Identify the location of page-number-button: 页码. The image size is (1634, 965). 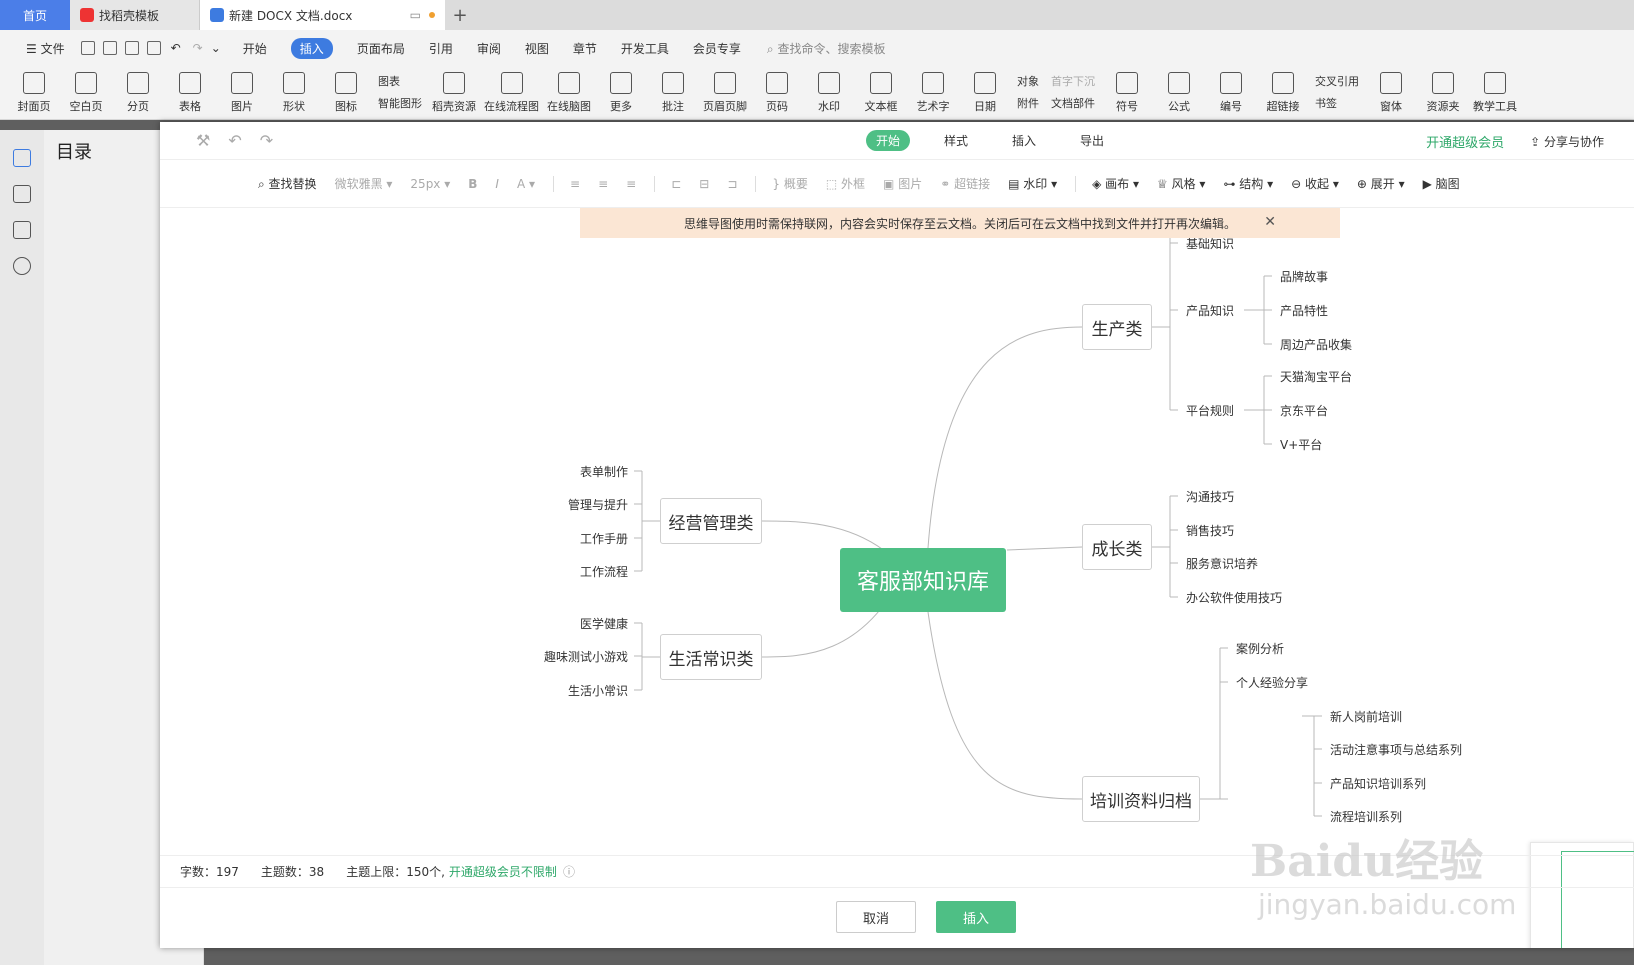
(777, 92).